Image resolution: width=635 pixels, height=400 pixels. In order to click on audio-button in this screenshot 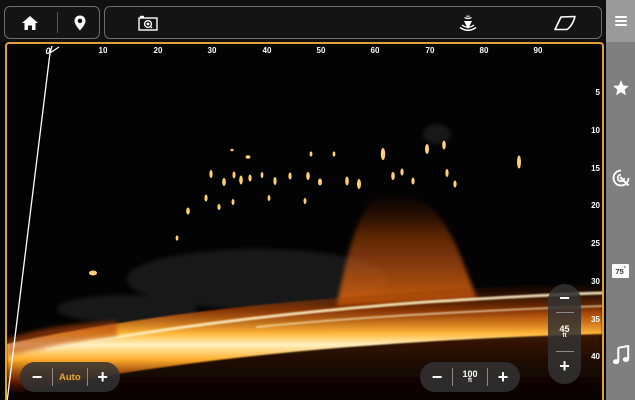, I will do `click(620, 355)`.